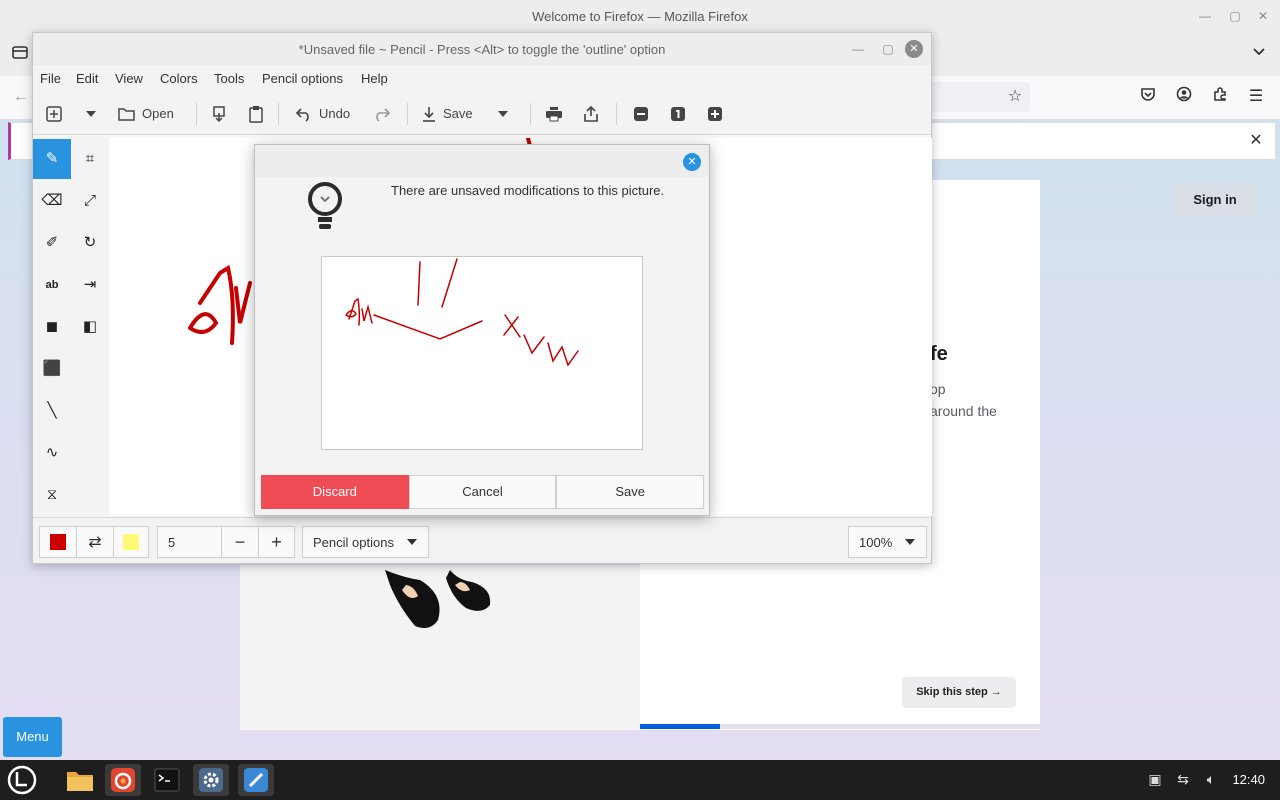 The height and width of the screenshot is (800, 1280). I want to click on bookmark-star-icon: ☆, so click(1015, 97).